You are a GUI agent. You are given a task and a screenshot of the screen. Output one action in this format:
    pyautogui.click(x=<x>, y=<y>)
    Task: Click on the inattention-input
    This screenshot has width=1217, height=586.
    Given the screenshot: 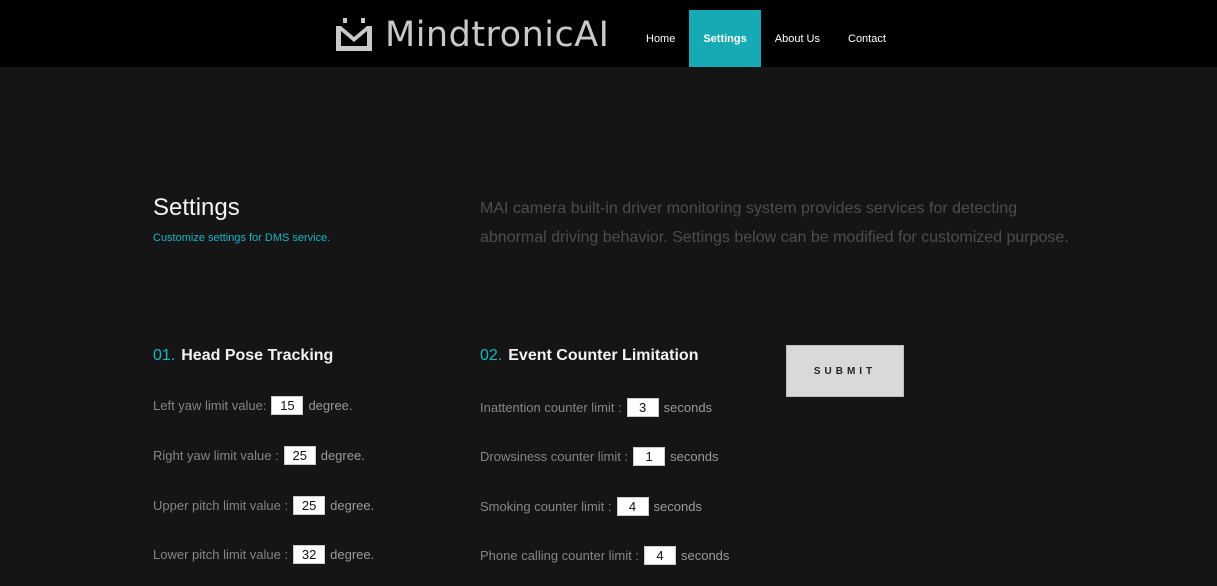 What is the action you would take?
    pyautogui.click(x=642, y=407)
    